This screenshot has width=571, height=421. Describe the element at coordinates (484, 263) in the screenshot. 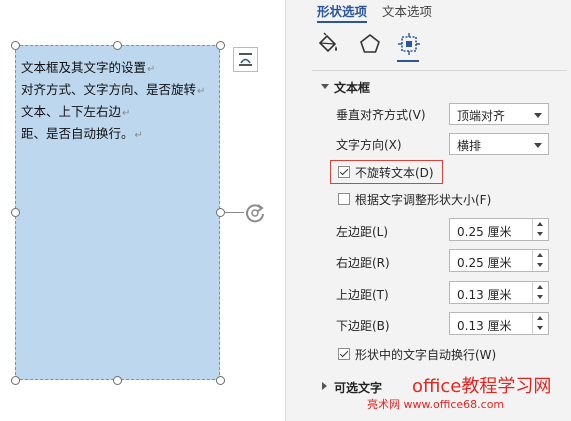

I see `right-margin-value: 0.25 厘米` at that location.